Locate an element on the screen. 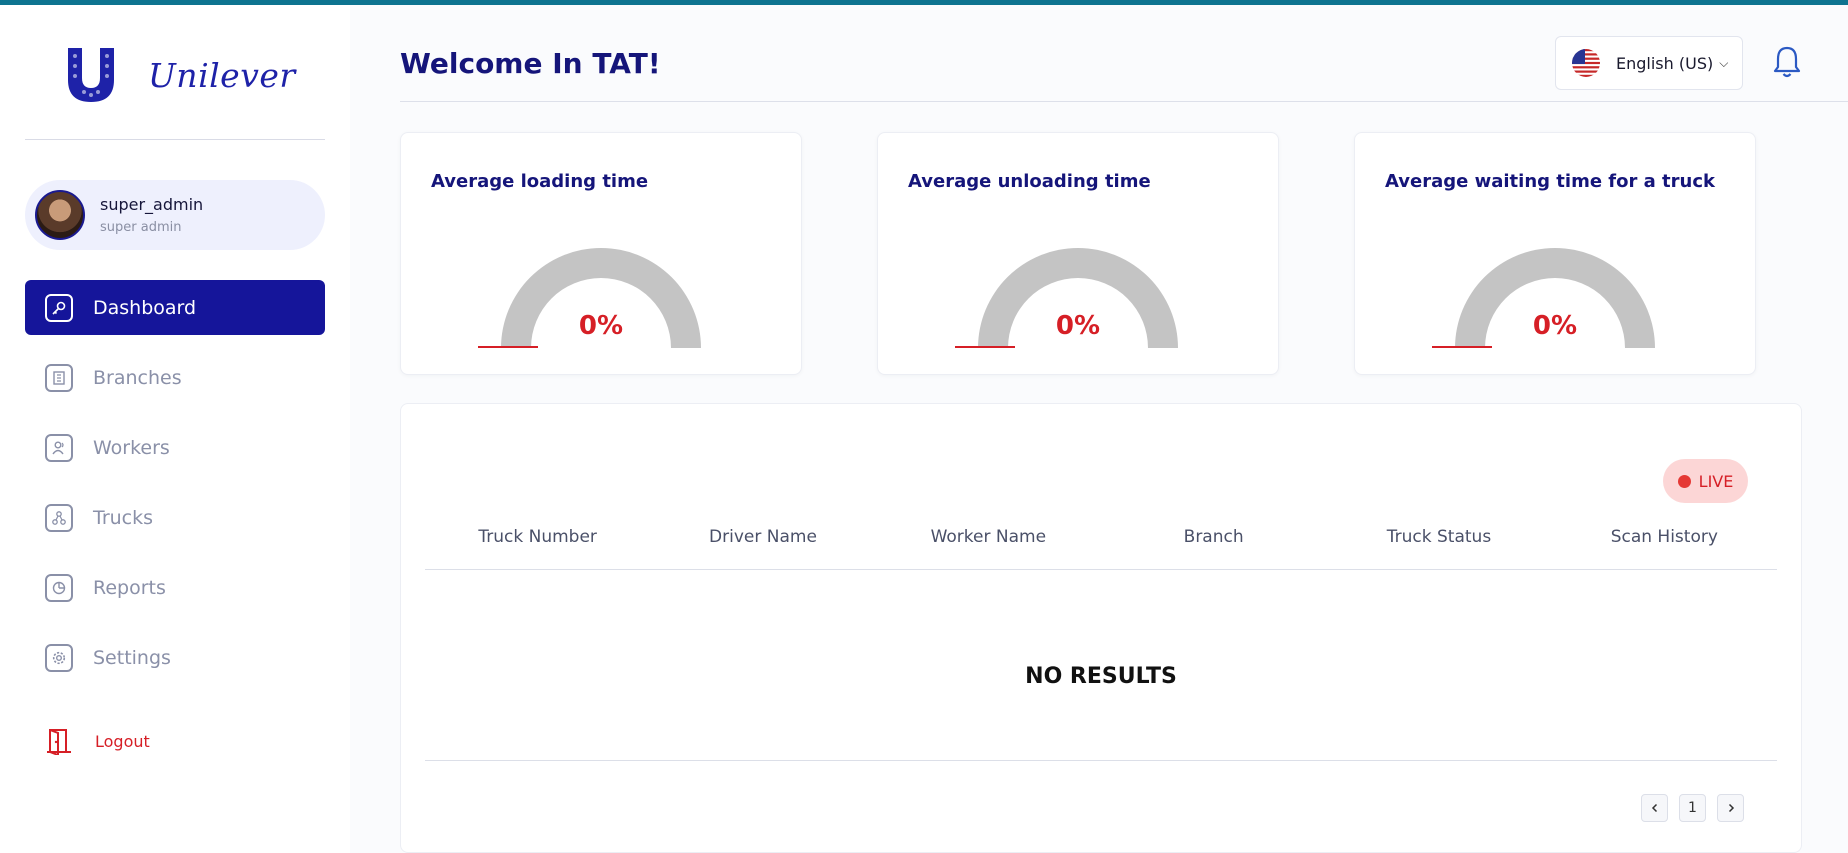 The width and height of the screenshot is (1848, 853). sidebar-item-label: Workers is located at coordinates (131, 447).